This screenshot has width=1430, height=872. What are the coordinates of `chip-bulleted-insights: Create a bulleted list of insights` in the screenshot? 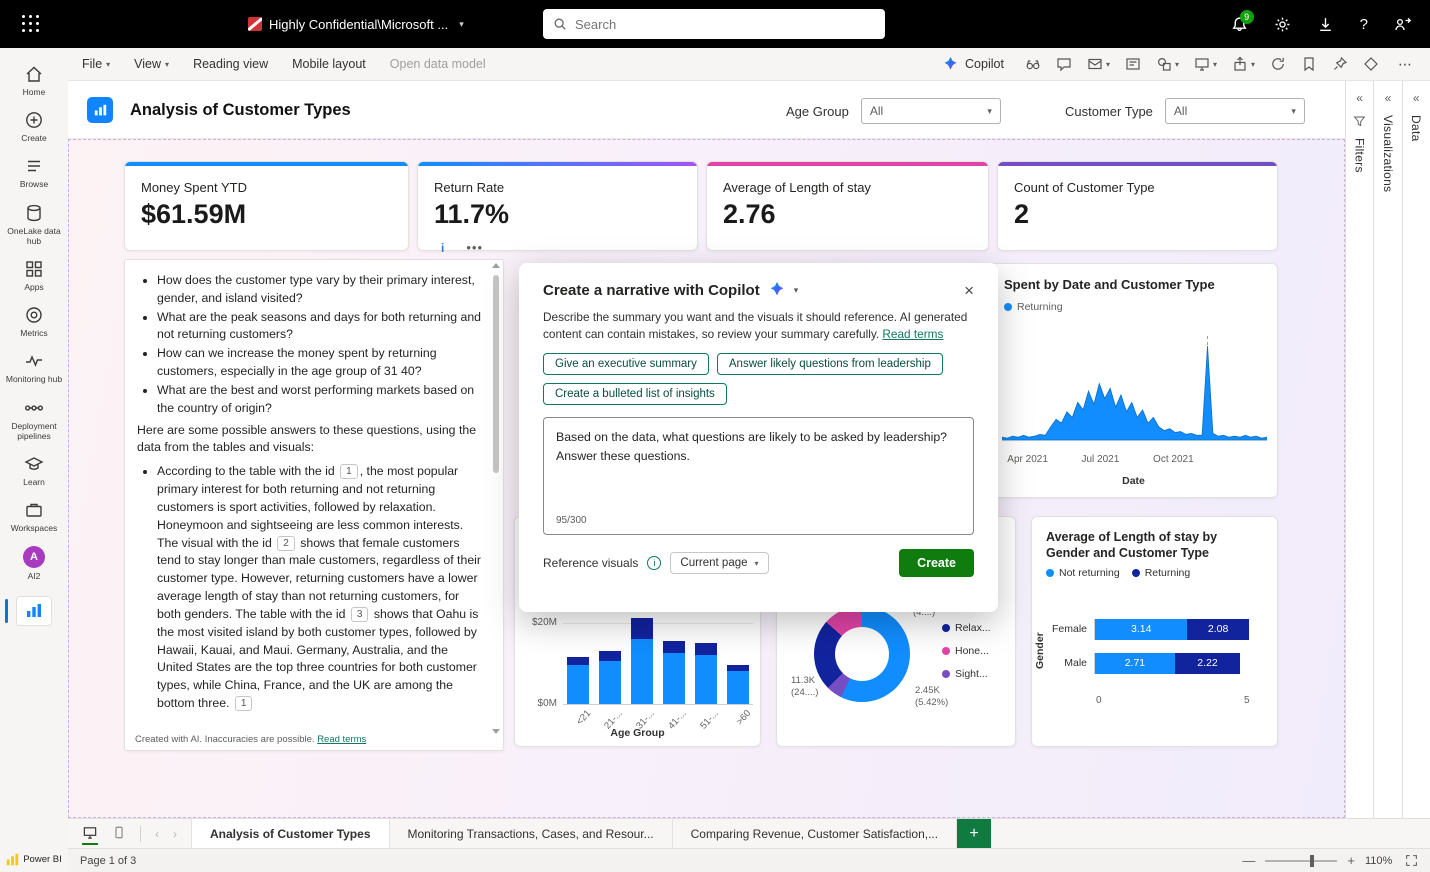 It's located at (635, 394).